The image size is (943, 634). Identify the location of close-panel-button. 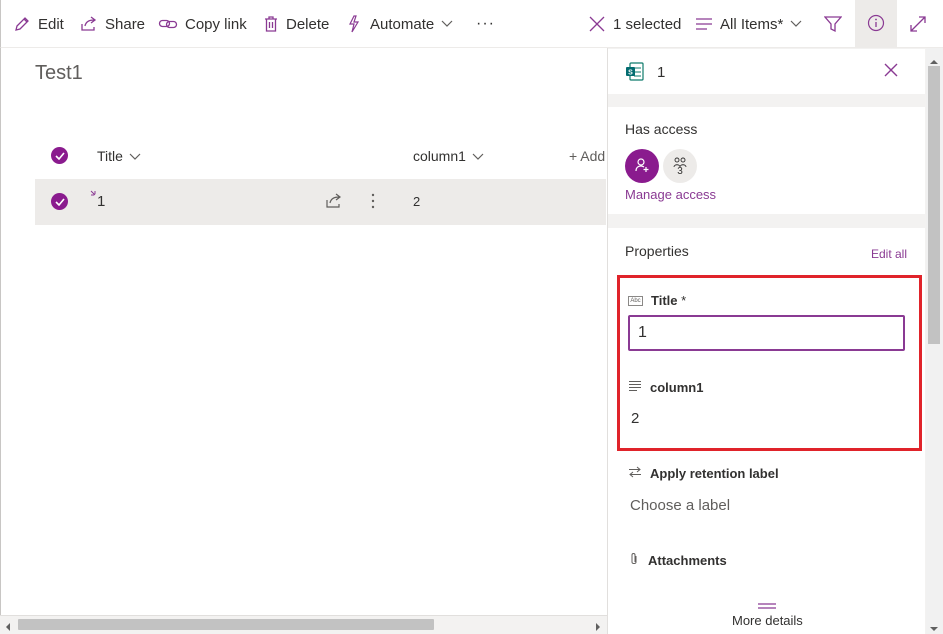
(891, 71).